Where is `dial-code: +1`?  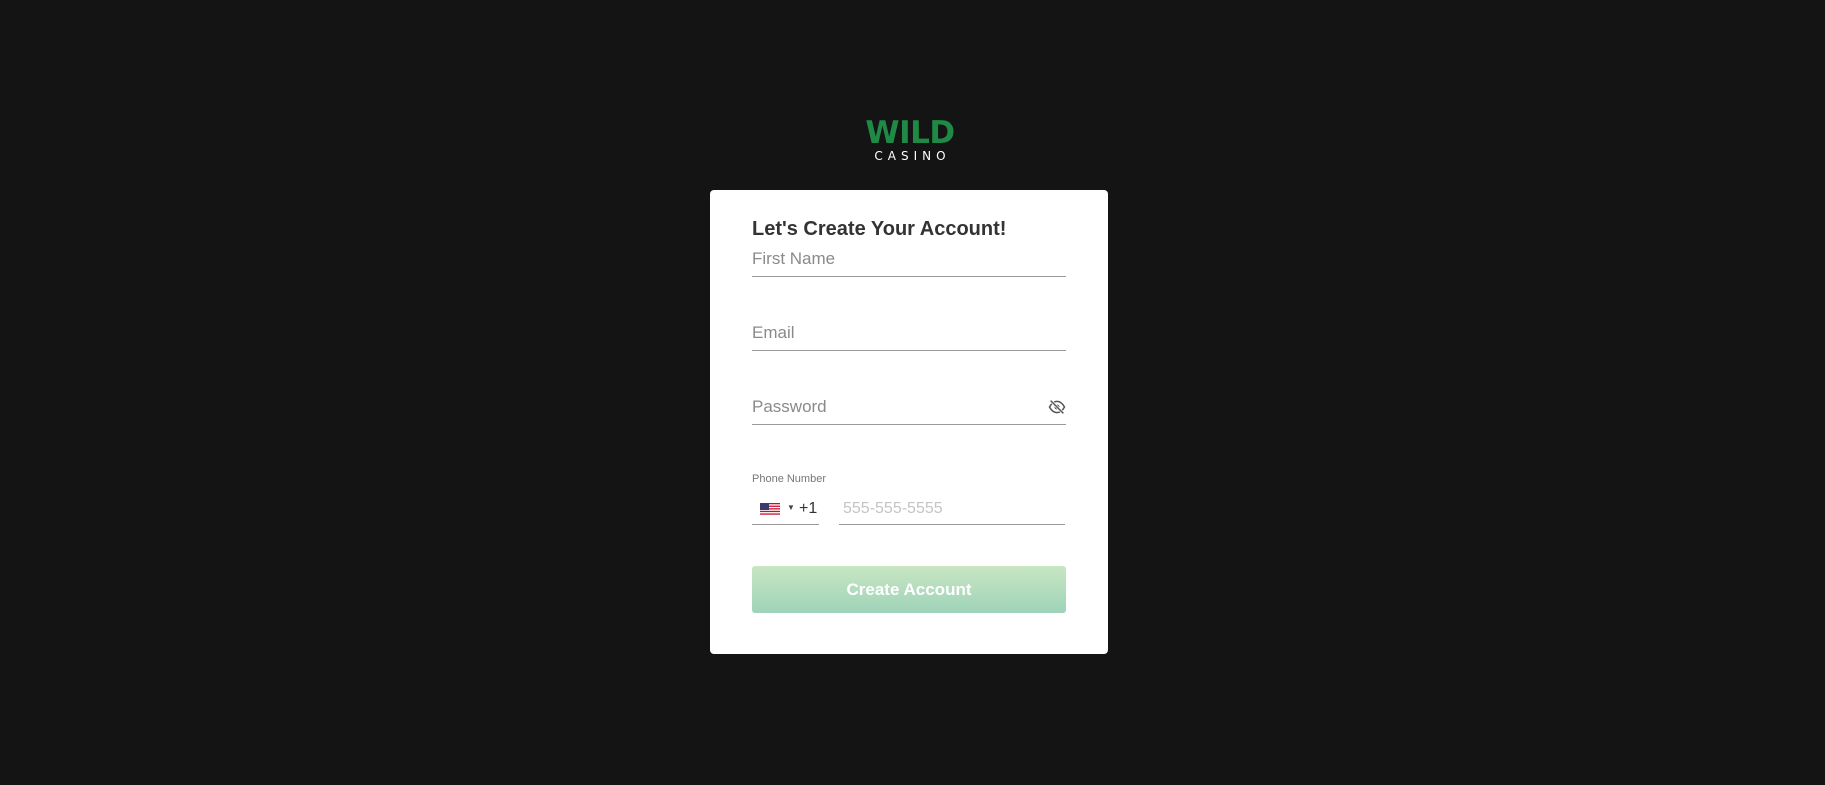 dial-code: +1 is located at coordinates (808, 508).